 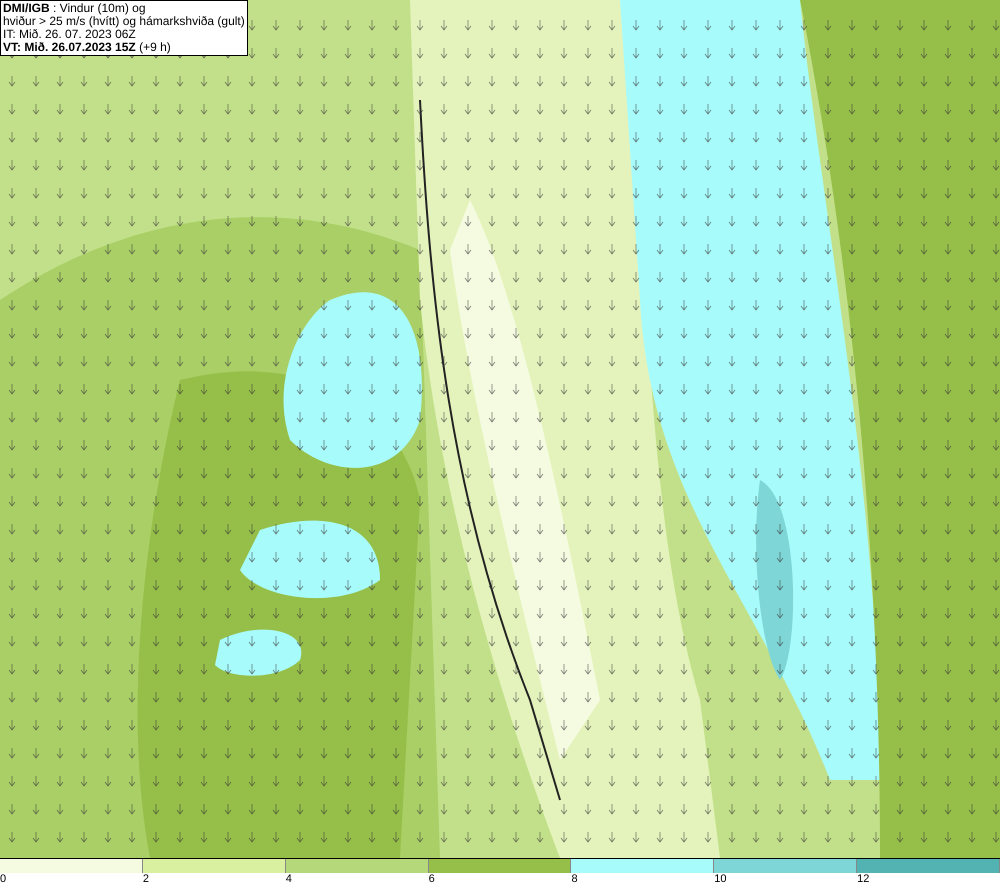 What do you see at coordinates (124, 21) in the screenshot?
I see `title-line: hviður > 25 m/s (hvítt) og hámarkshviða (gult)` at bounding box center [124, 21].